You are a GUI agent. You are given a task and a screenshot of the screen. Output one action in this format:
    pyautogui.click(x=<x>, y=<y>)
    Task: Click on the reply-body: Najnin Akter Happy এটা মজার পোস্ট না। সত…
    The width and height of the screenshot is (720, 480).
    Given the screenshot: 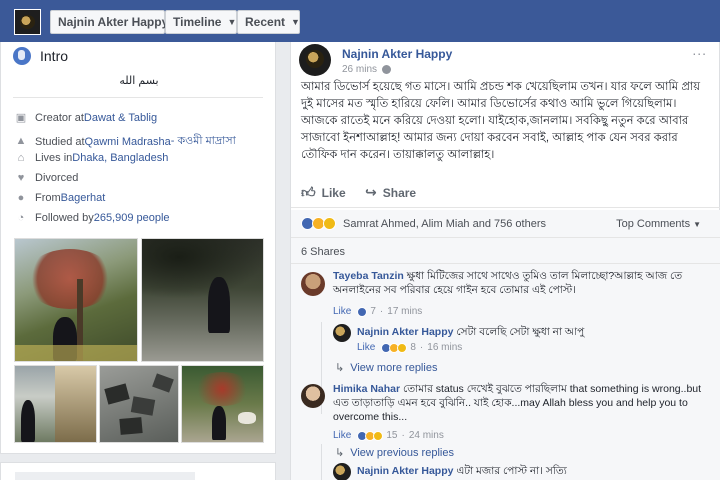 What is the action you would take?
    pyautogui.click(x=532, y=471)
    